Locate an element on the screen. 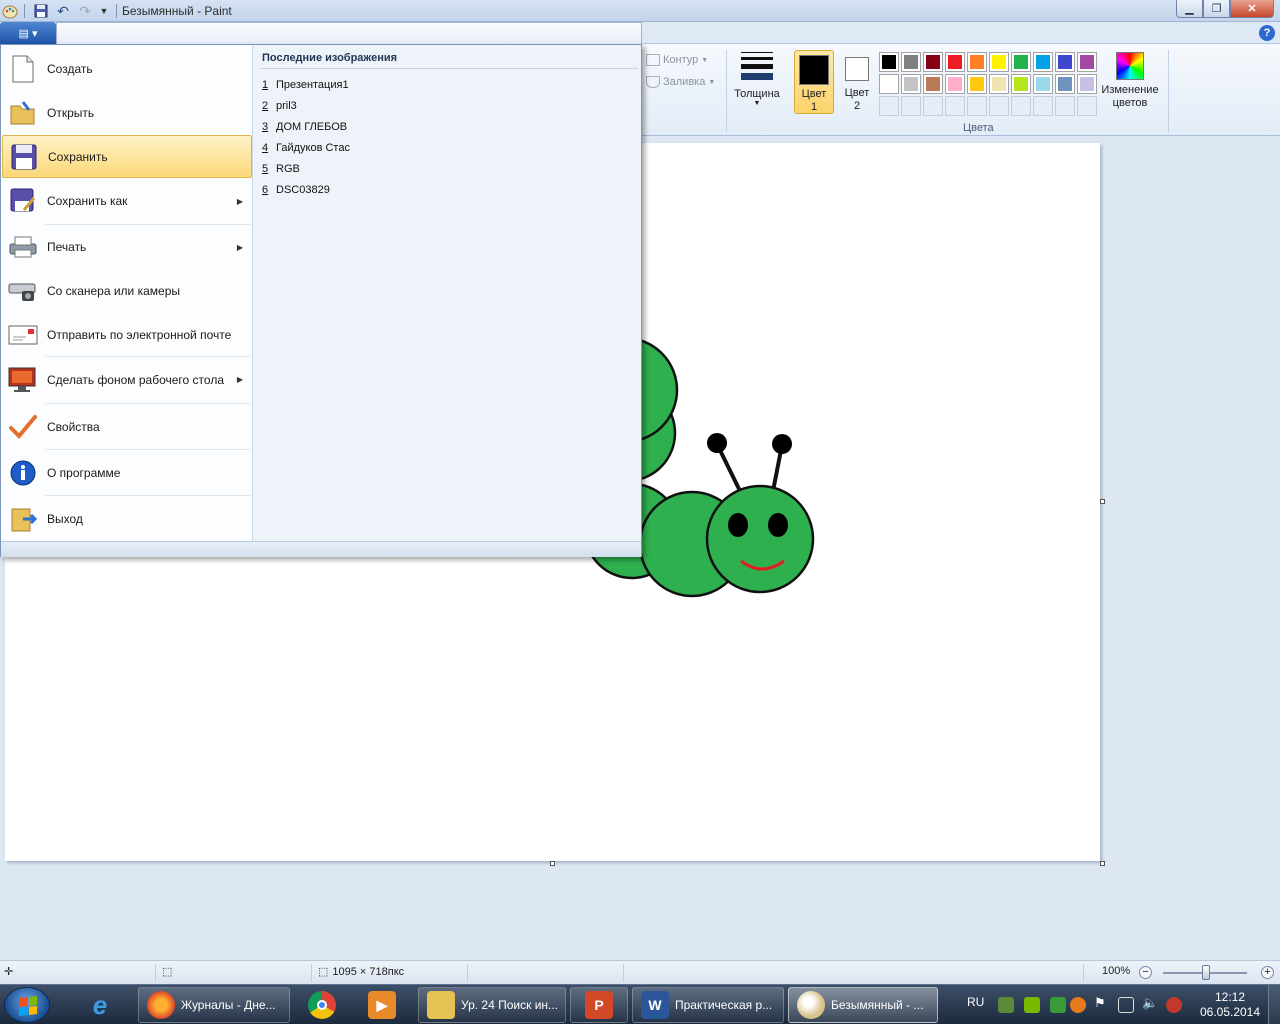  fill-button: Заливка ▼ is located at coordinates (680, 82).